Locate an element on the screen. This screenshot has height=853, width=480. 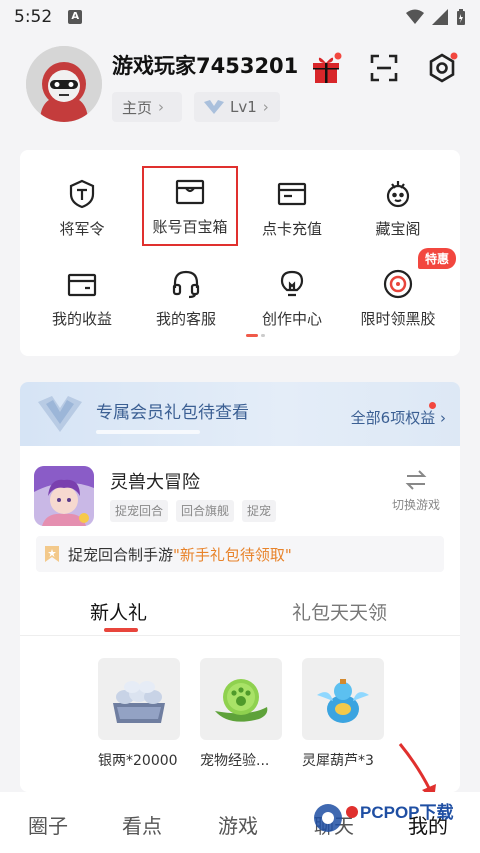
game-tag: 捉宠 is located at coordinates (259, 511).